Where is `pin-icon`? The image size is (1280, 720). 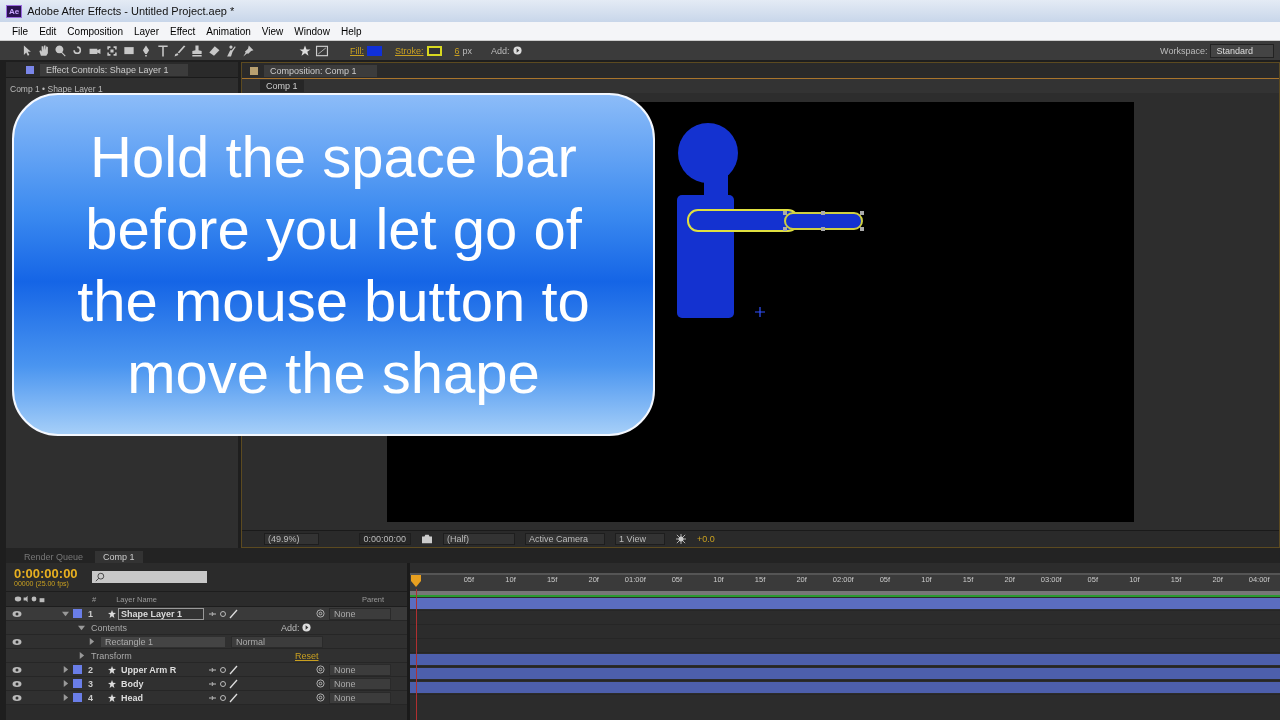
pin-icon is located at coordinates (248, 50).